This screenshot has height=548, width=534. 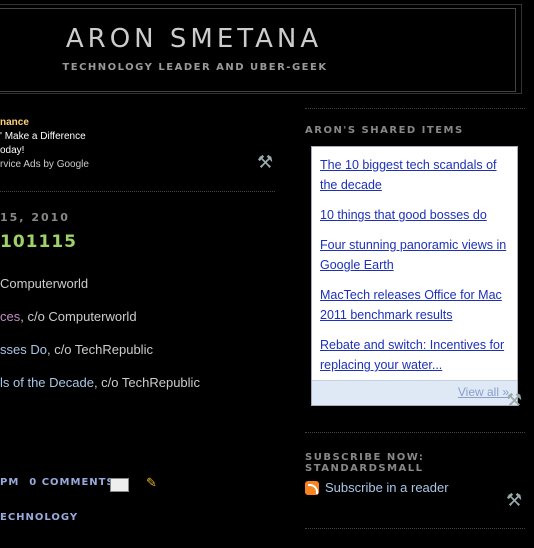 What do you see at coordinates (415, 215) in the screenshot?
I see `shared-item-link: 10 things that good bosses do` at bounding box center [415, 215].